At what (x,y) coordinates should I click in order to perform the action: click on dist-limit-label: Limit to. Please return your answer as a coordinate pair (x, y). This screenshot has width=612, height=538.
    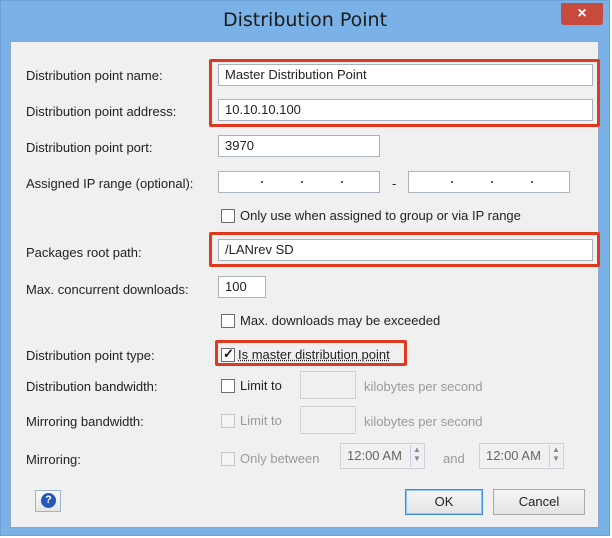
    Looking at the image, I should click on (261, 385).